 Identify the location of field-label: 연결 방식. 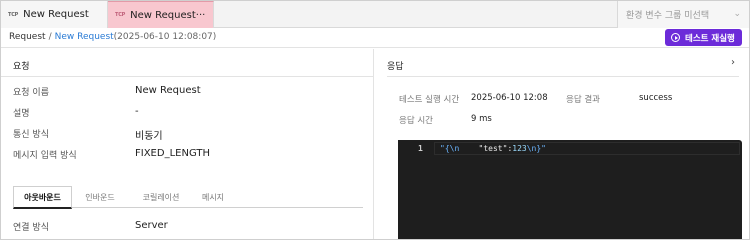
(31, 228).